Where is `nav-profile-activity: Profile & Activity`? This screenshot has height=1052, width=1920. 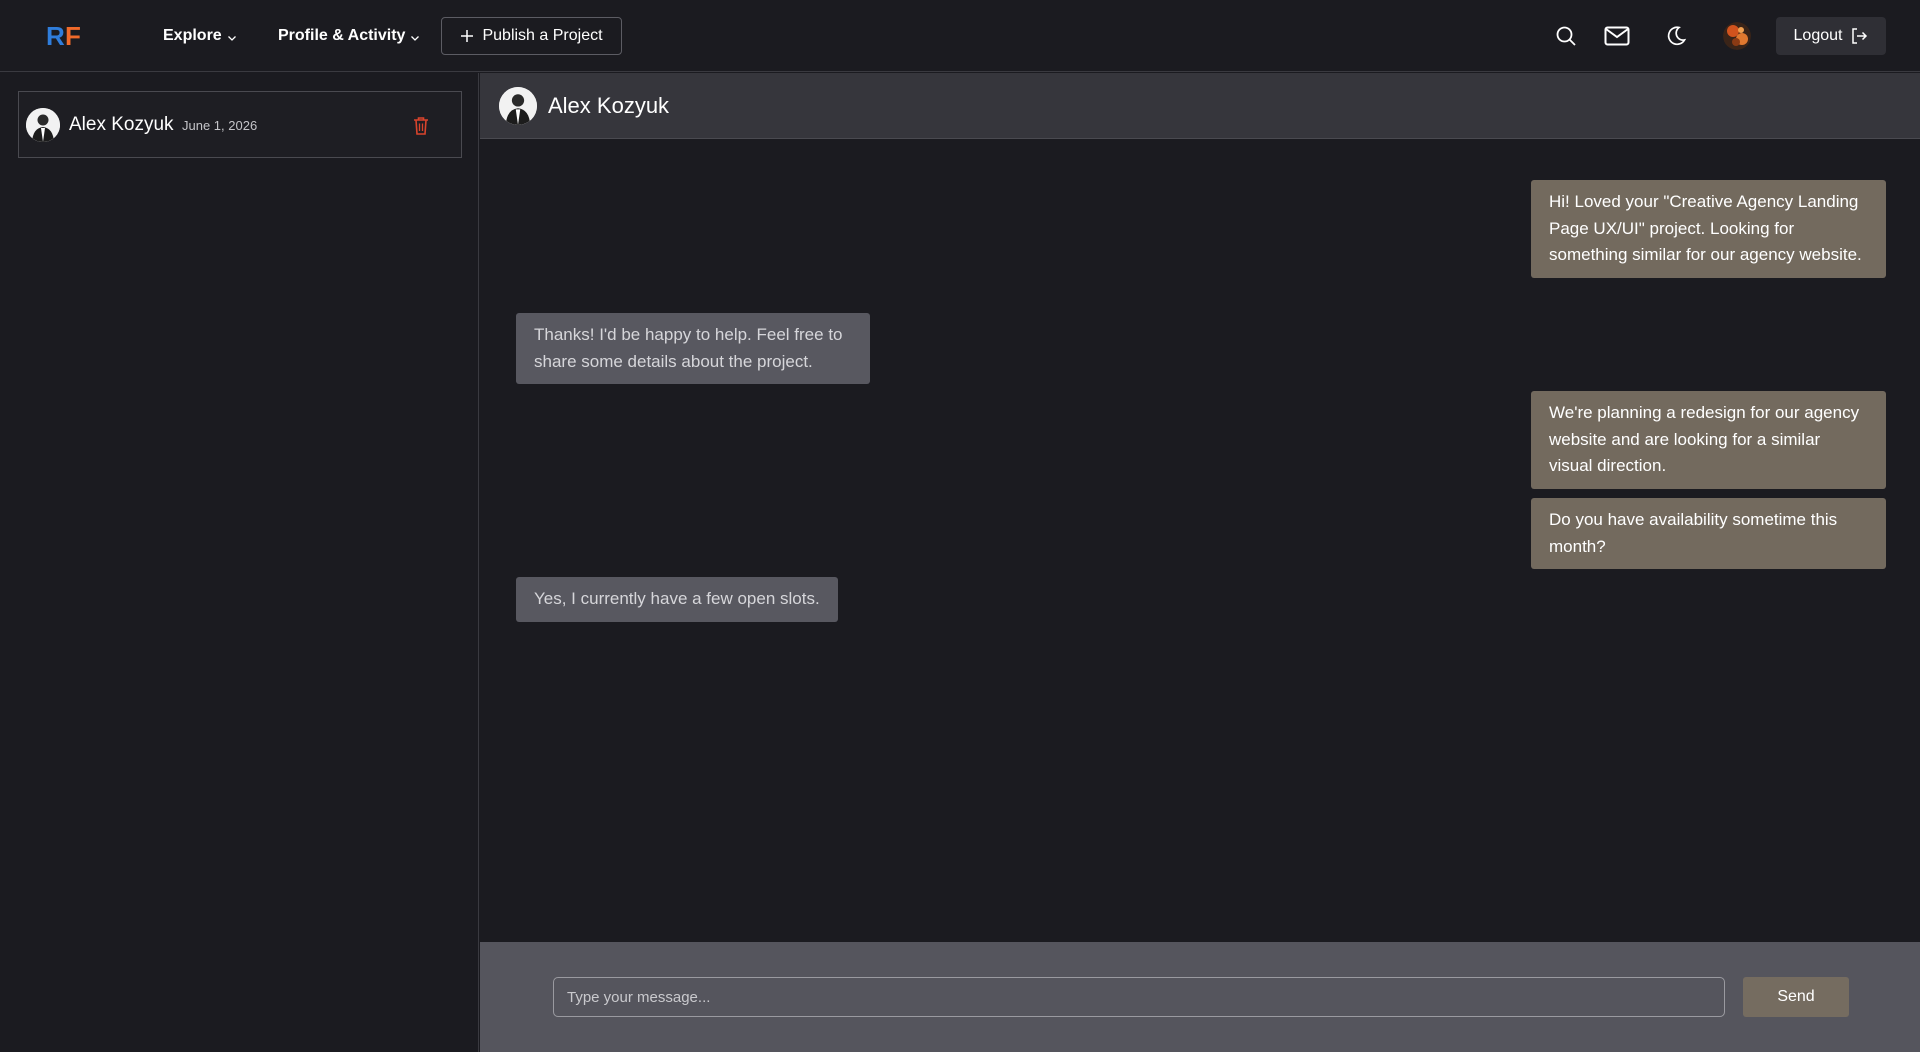 nav-profile-activity: Profile & Activity is located at coordinates (349, 36).